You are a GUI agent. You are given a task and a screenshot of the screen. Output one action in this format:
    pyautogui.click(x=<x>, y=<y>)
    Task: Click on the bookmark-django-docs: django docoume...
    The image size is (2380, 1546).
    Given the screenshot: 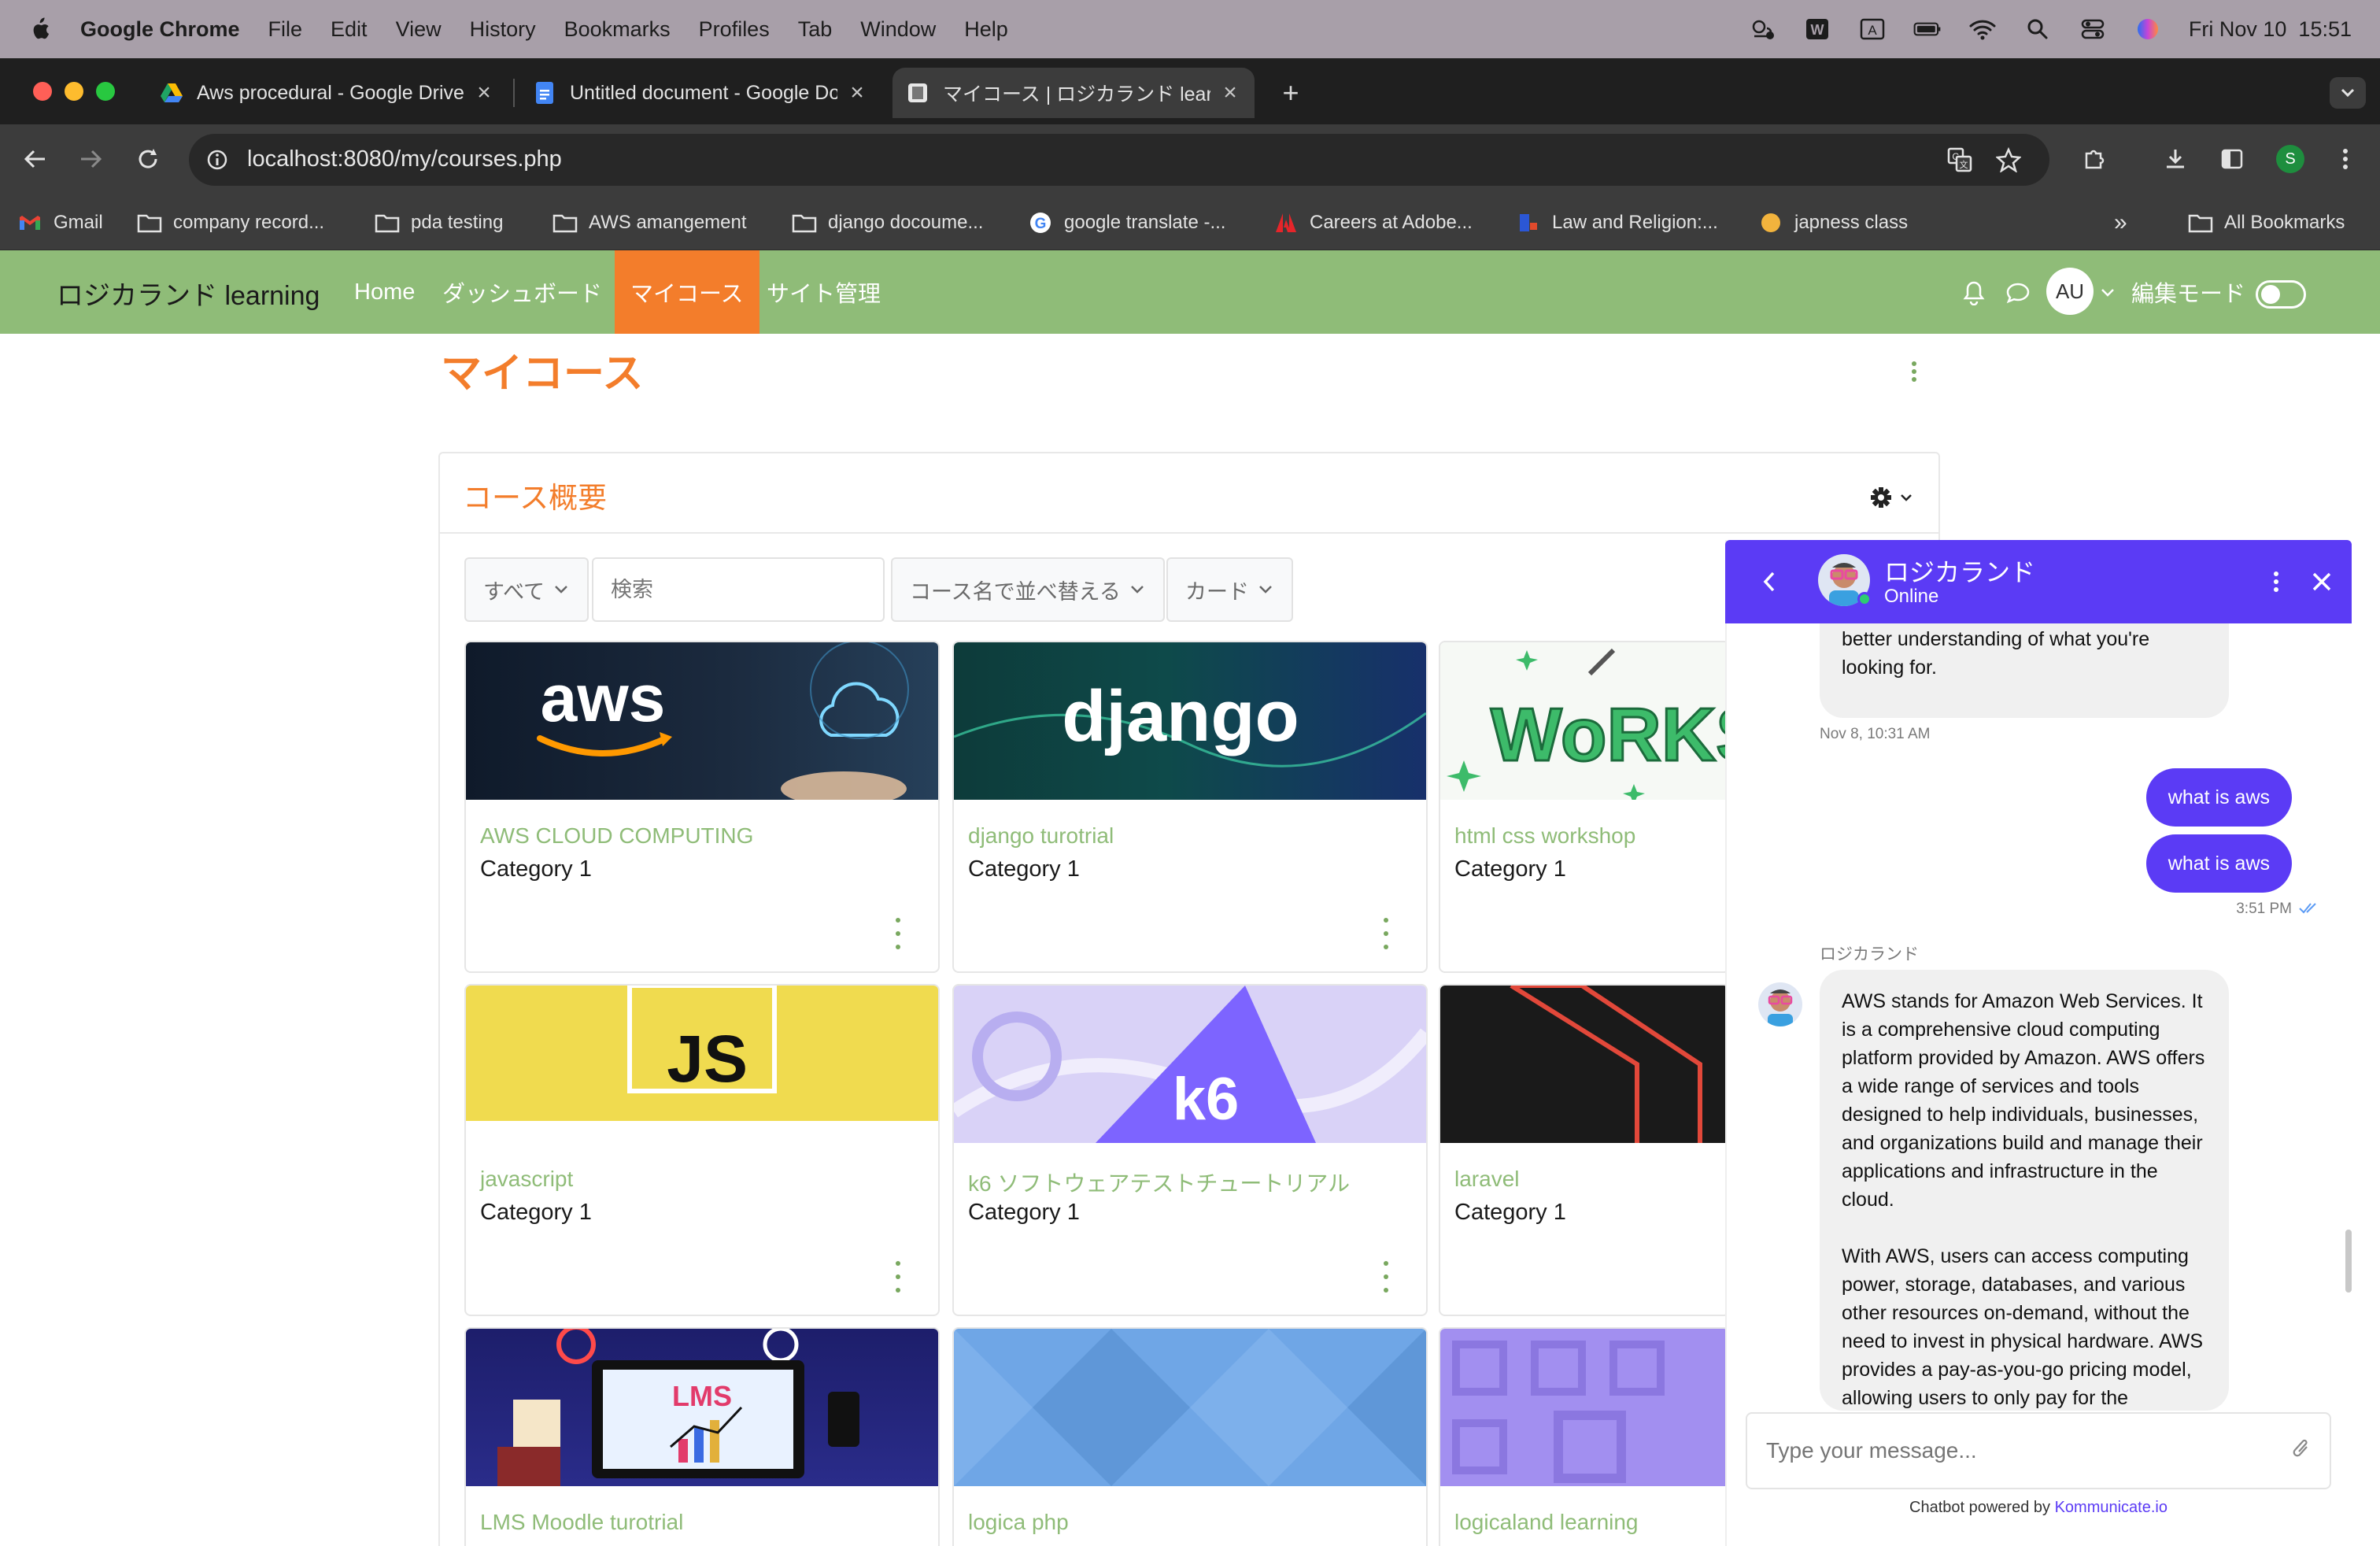 What is the action you would take?
    pyautogui.click(x=887, y=223)
    